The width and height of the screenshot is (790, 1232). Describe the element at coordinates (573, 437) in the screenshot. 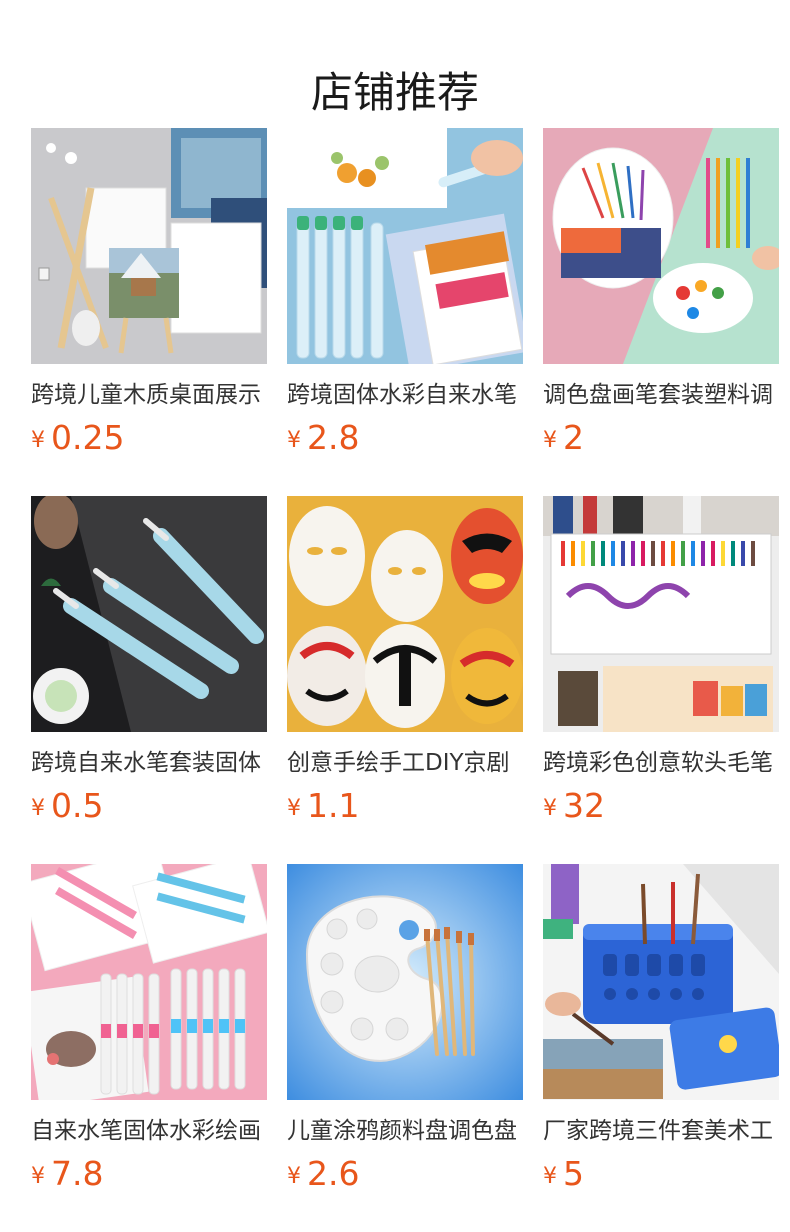

I see `price-value: 2` at that location.